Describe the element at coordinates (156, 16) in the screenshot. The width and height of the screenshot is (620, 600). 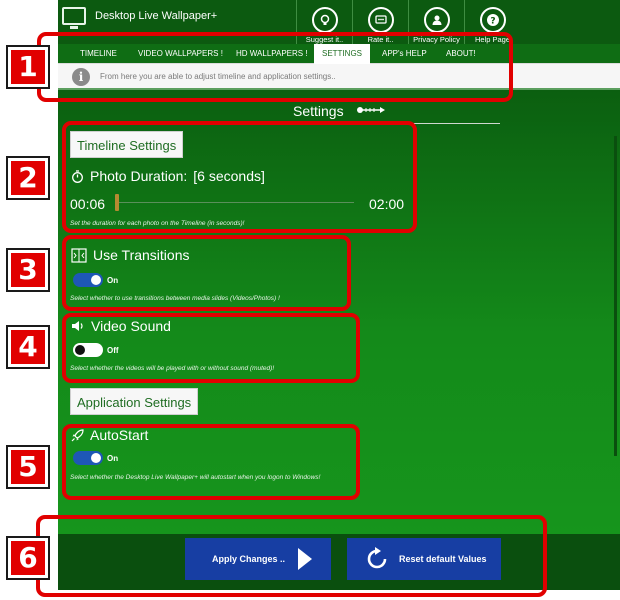
I see `app-title: Desktop Live Wallpaper+` at that location.